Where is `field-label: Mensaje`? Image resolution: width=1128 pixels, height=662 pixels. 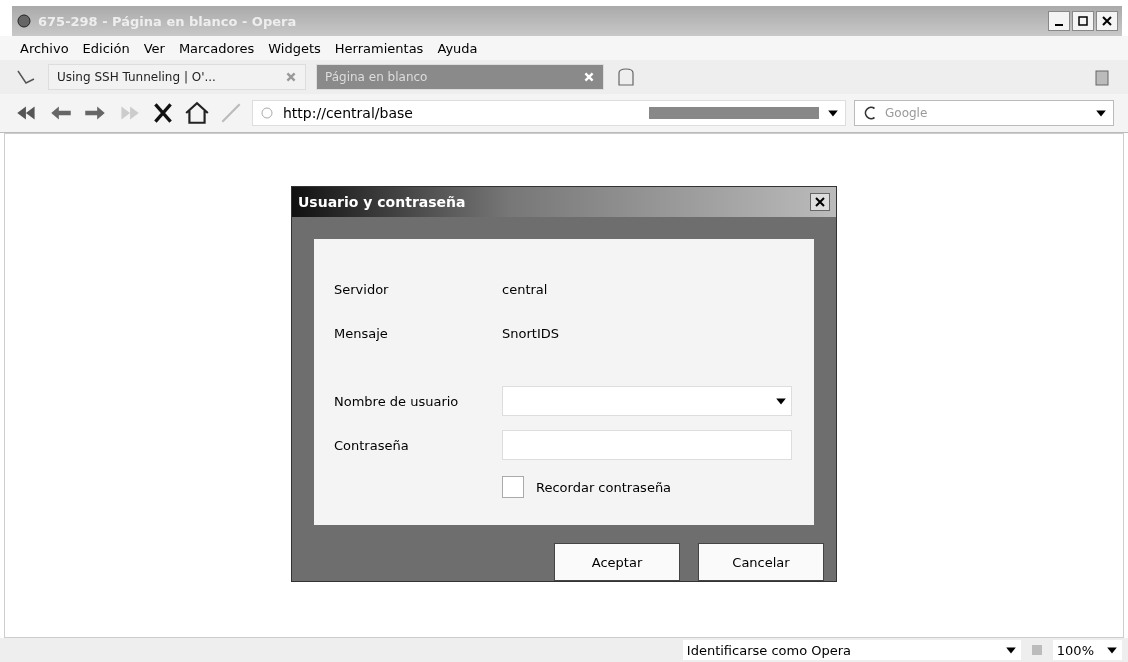
field-label: Mensaje is located at coordinates (361, 333).